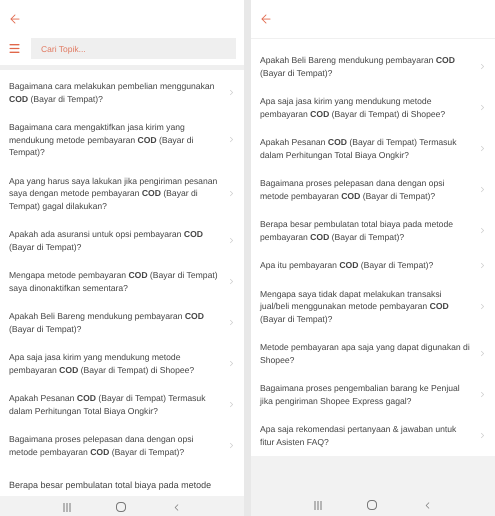  What do you see at coordinates (359, 435) in the screenshot?
I see `question-text: Apa saja rekomendasi pertanyaan & jawaban untuk fitur Asisten FAQ?` at bounding box center [359, 435].